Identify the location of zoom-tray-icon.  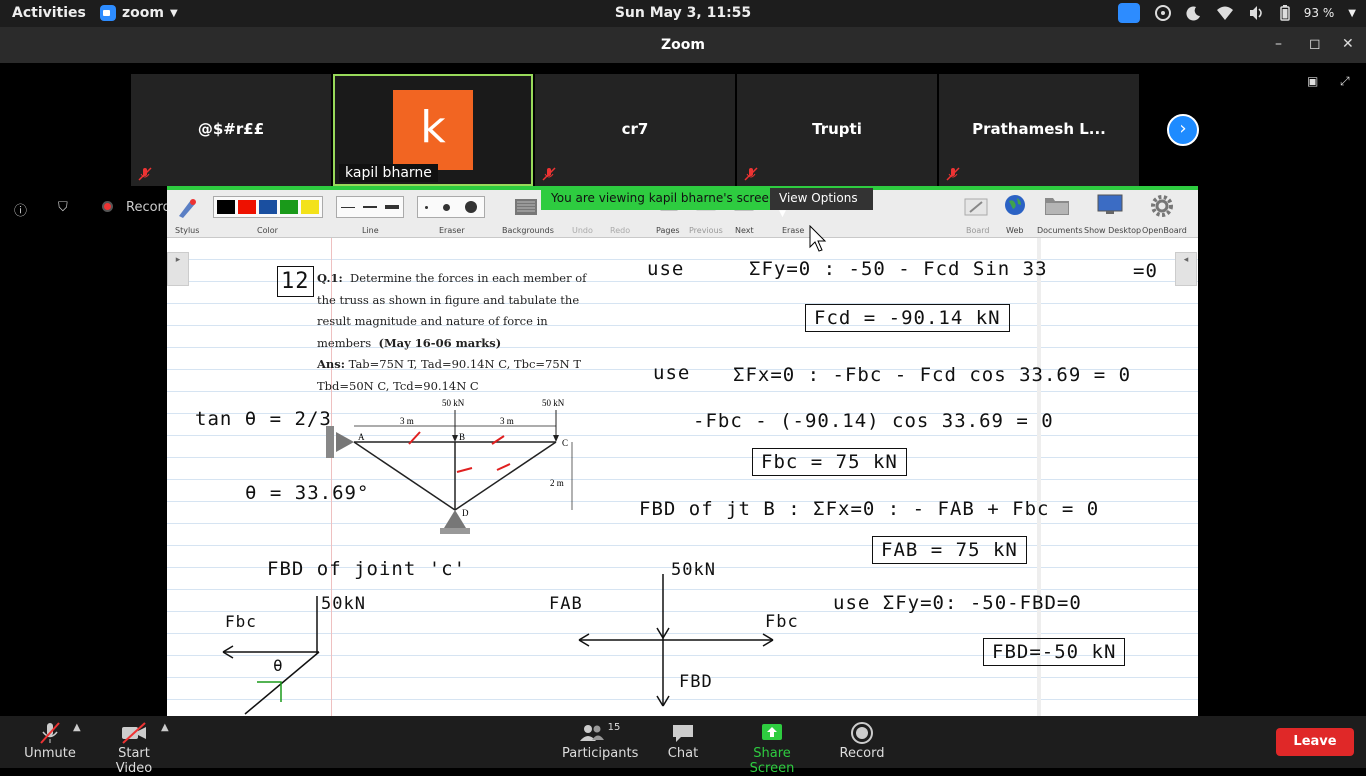
(1128, 13).